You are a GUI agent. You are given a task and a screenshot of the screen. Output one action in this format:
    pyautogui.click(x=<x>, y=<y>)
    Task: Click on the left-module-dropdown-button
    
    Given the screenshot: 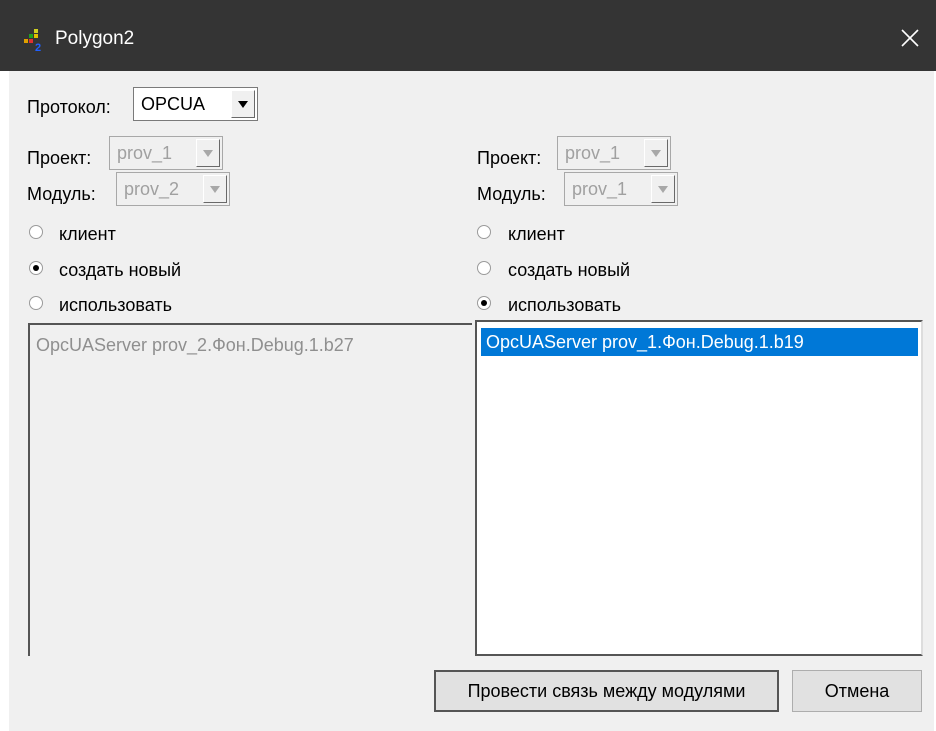 What is the action you would take?
    pyautogui.click(x=215, y=189)
    